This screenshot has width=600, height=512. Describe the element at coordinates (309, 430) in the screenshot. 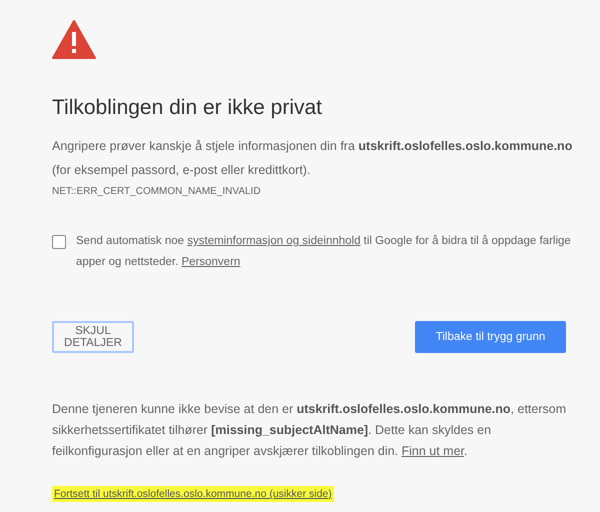

I see `details-text: Denne tjeneren kunne ikke bevise at den er utskrift.oslofelles.oslo.kommune.no, ettersom sikkerhetssertifikatet tilhører [missing_subjectAltName]. Dette kan skyldes en feilkonfigurasjon eller at en angriper avskjærer tilkoblingen din. Finn ut mer.` at that location.